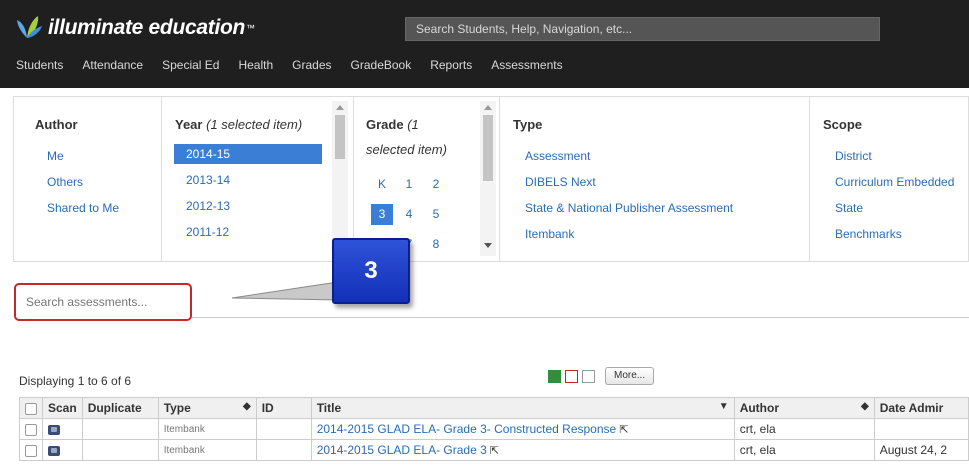 The height and width of the screenshot is (468, 969). What do you see at coordinates (29, 28) in the screenshot?
I see `logo-leaf-icon` at bounding box center [29, 28].